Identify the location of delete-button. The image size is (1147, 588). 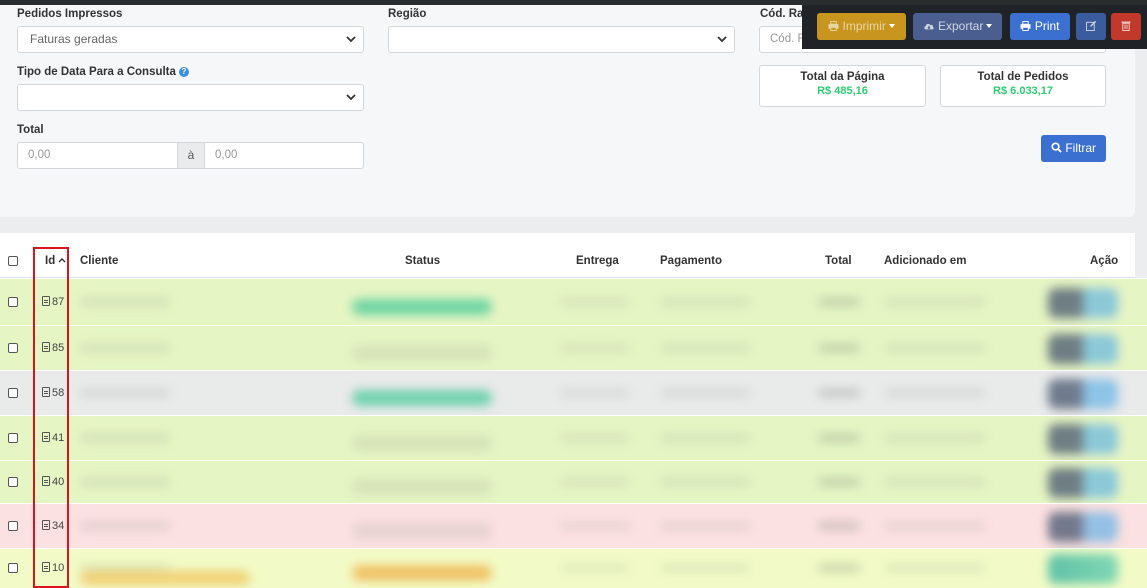
(1126, 26).